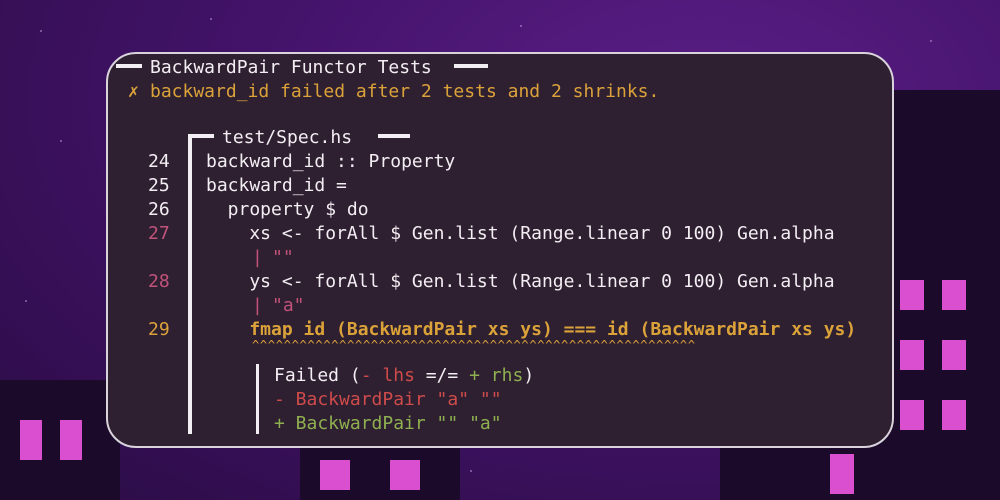 The width and height of the screenshot is (1000, 500). I want to click on lhs-label: lhs, so click(398, 375).